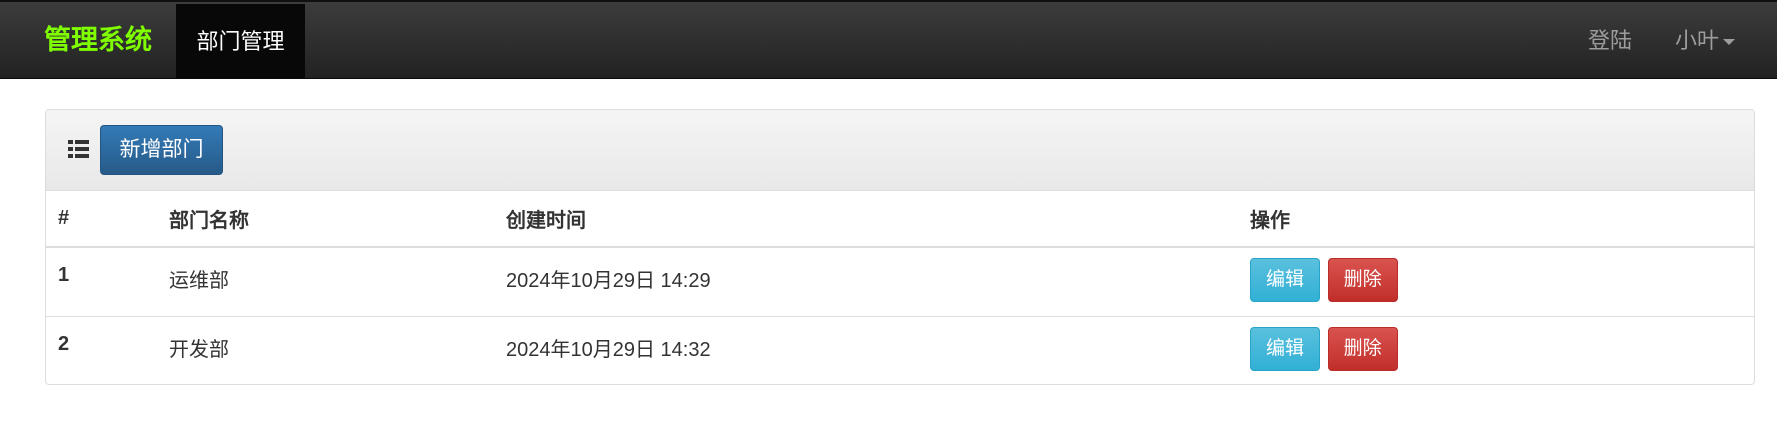 The width and height of the screenshot is (1777, 448). What do you see at coordinates (98, 40) in the screenshot?
I see `brand-logo: 管理系统` at bounding box center [98, 40].